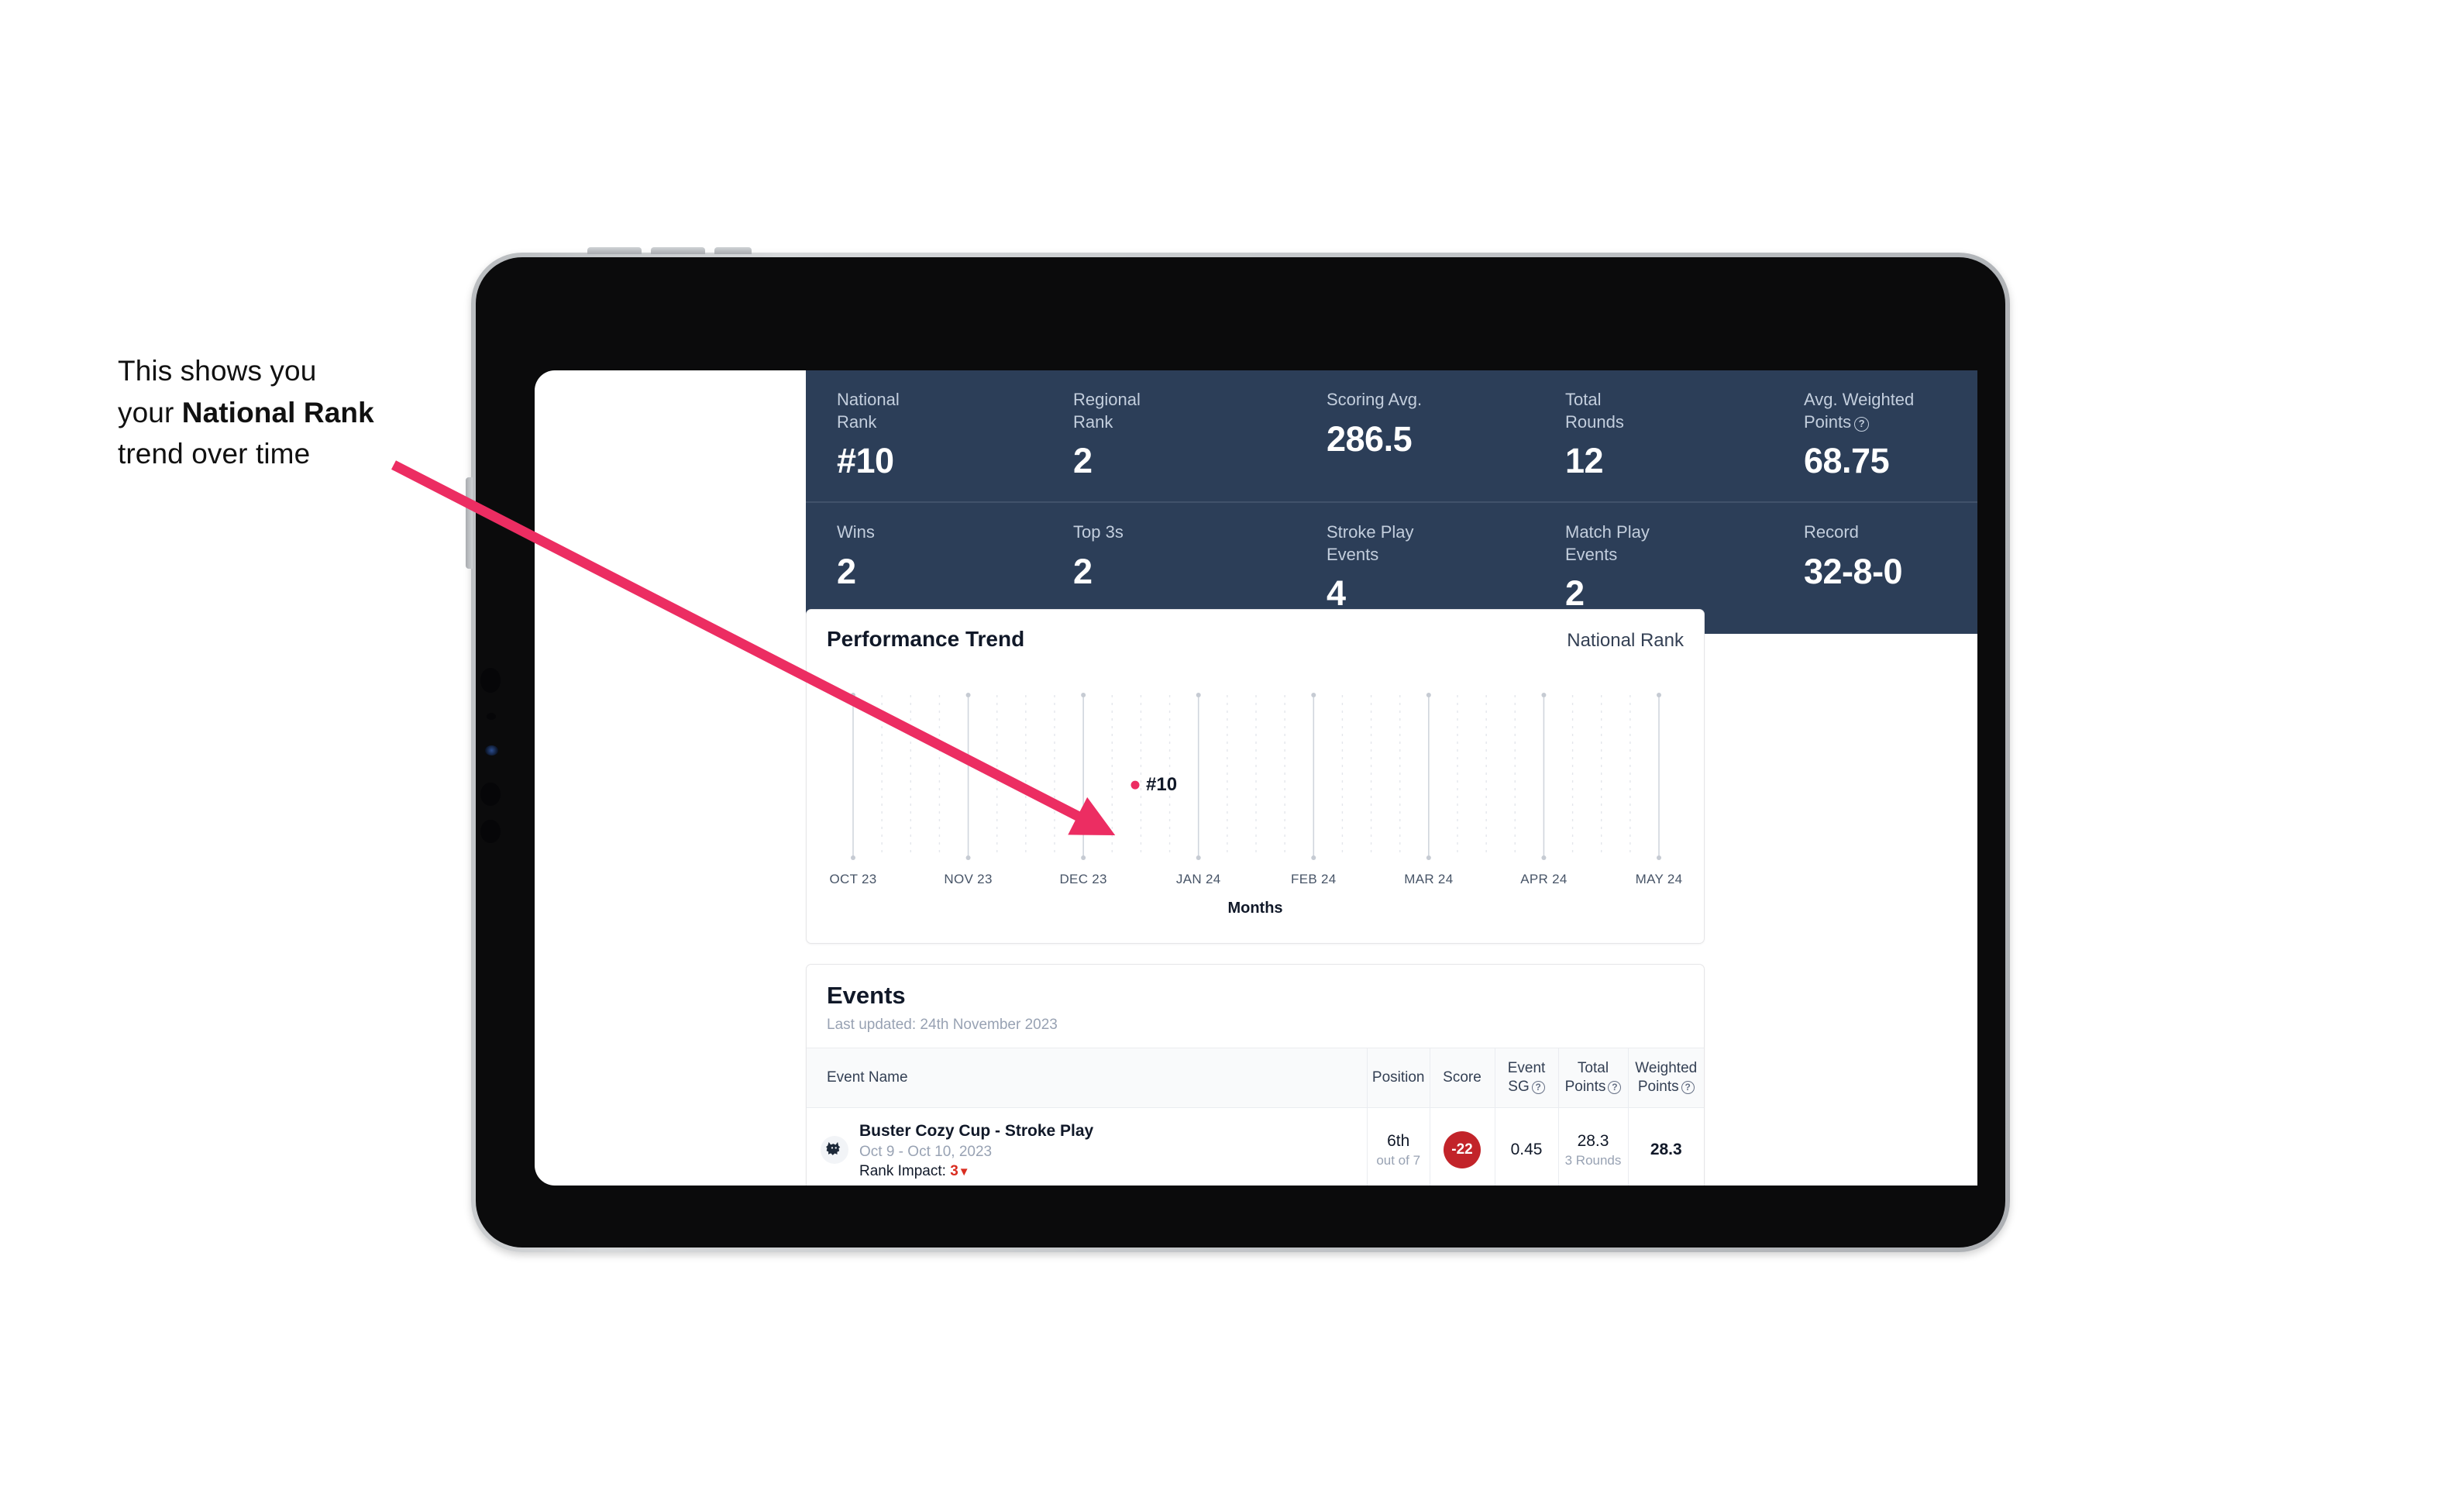  Describe the element at coordinates (1526, 1150) in the screenshot. I see `event-sg-value: 0.45` at that location.